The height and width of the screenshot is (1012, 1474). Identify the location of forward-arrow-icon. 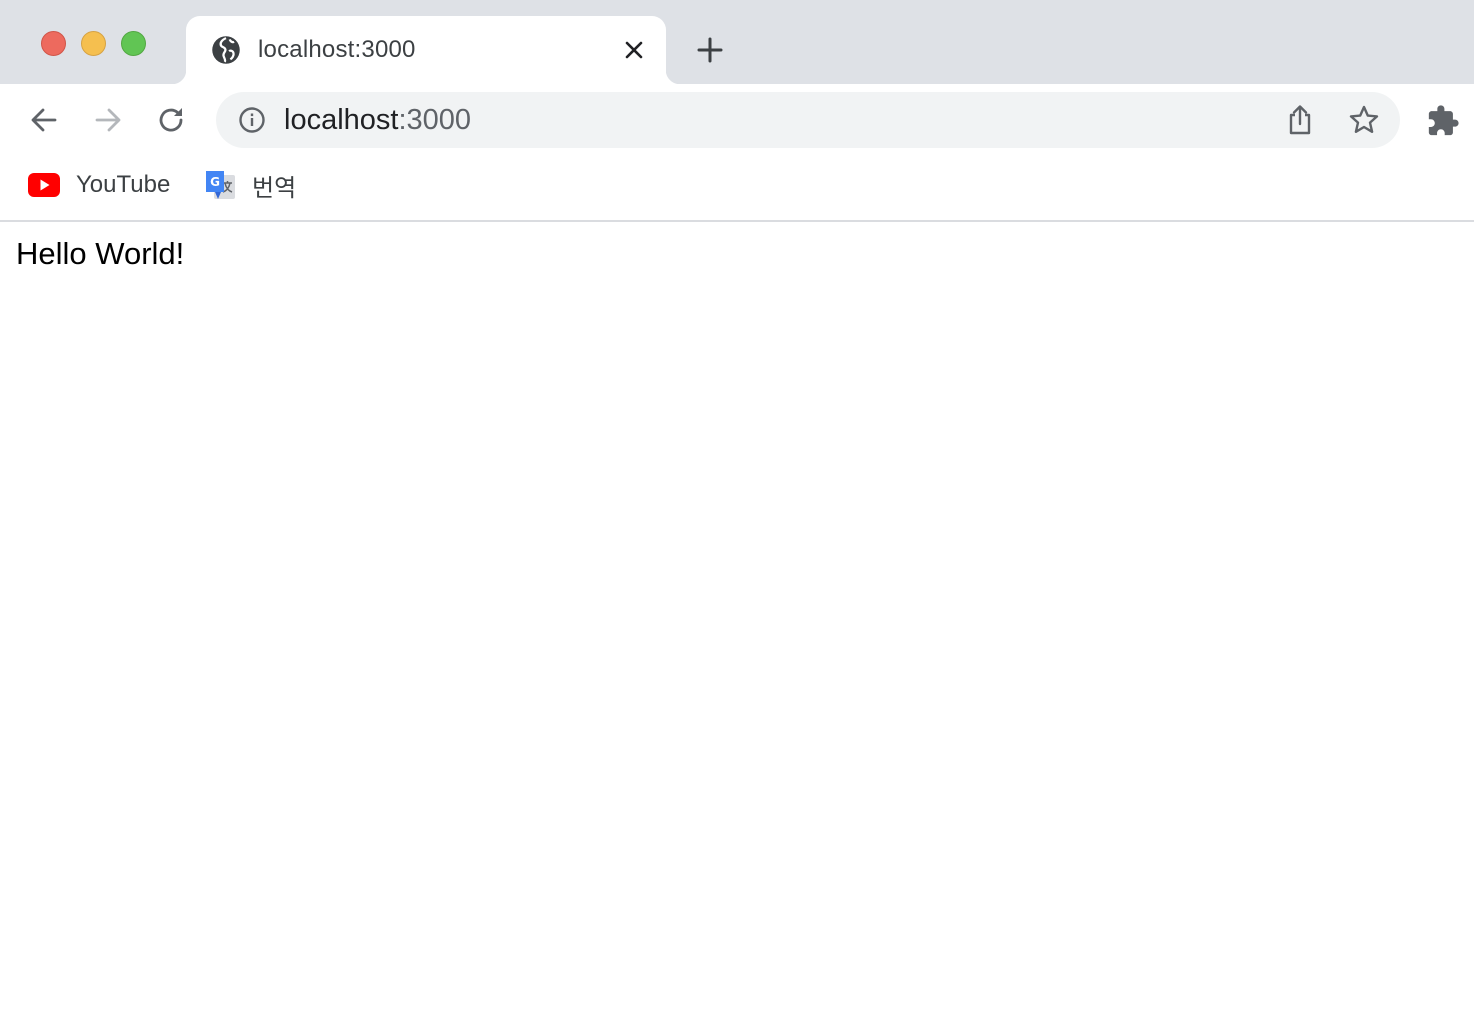
(108, 120).